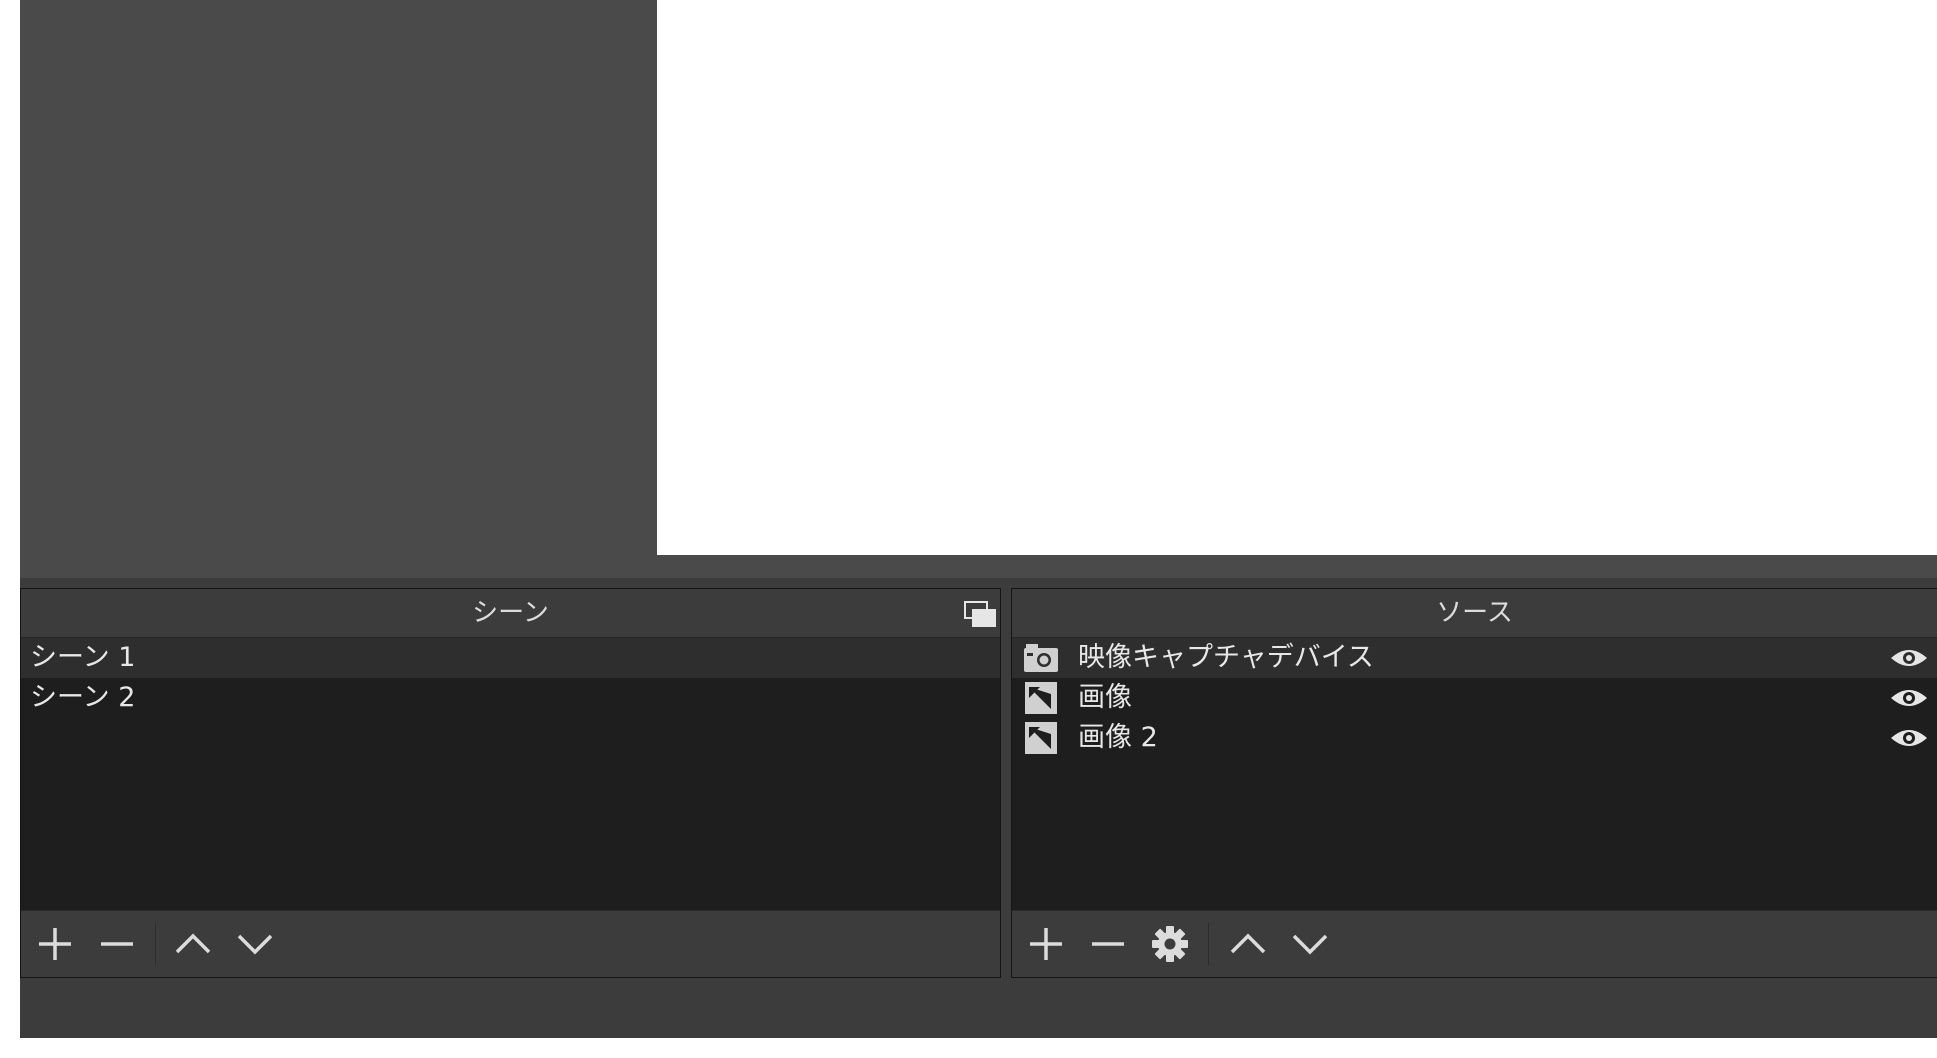 The width and height of the screenshot is (1937, 1058). Describe the element at coordinates (1474, 698) in the screenshot. I see `source-item: 画像` at that location.